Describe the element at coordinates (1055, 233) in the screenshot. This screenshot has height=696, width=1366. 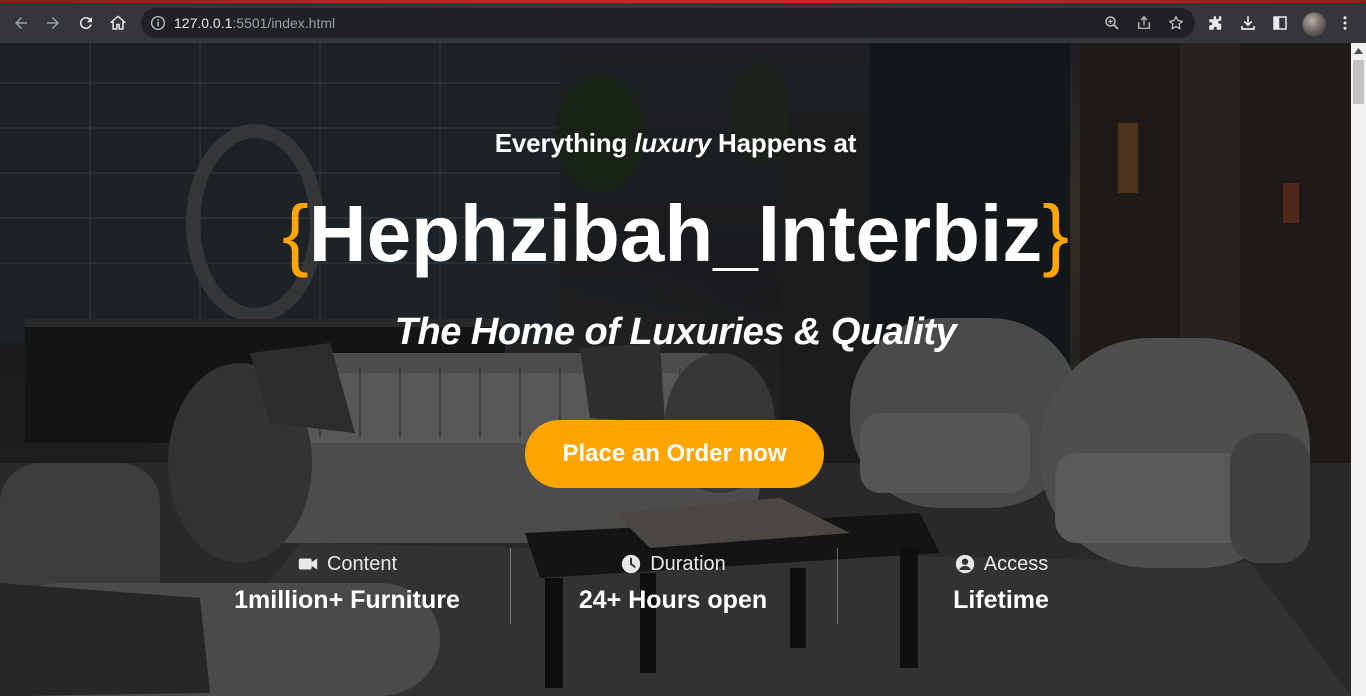
I see `brace-close: }` at that location.